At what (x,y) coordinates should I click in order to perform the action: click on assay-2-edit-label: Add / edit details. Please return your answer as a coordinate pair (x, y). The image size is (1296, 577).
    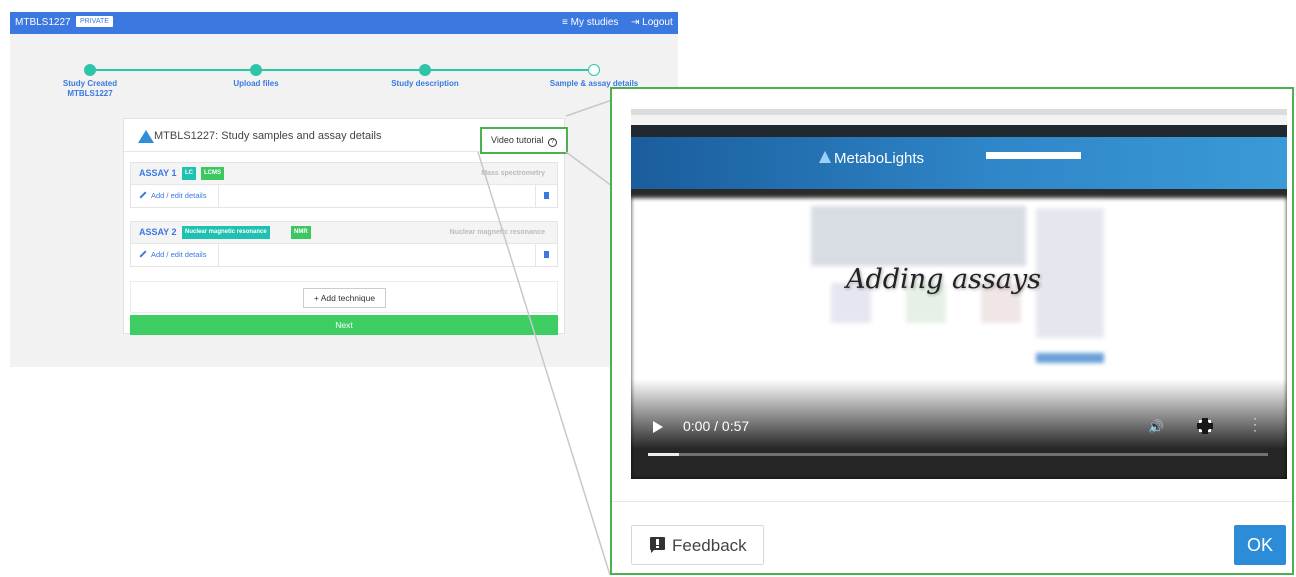
    Looking at the image, I should click on (179, 254).